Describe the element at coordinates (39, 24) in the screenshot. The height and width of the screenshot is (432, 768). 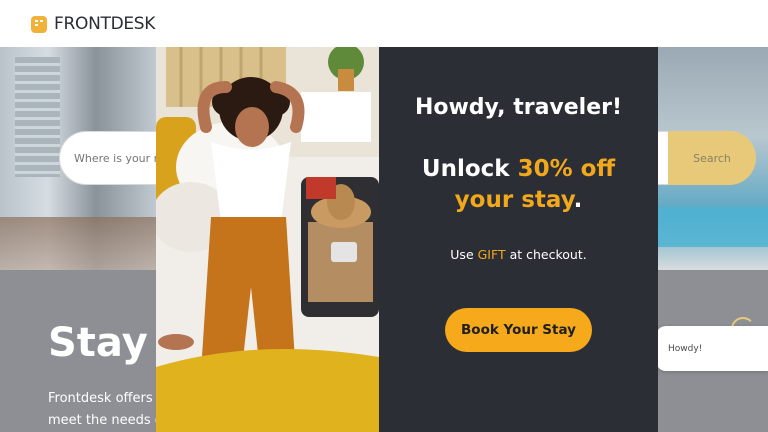
I see `frontdesk-logo-icon` at that location.